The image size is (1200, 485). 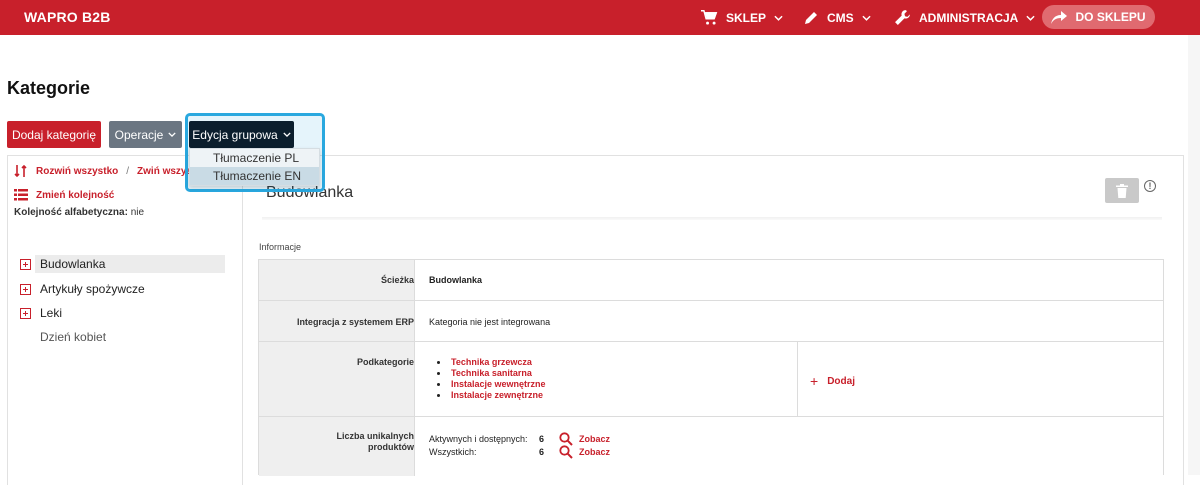 What do you see at coordinates (478, 439) in the screenshot?
I see `active-products-label: Aktywnych i dostępnych:` at bounding box center [478, 439].